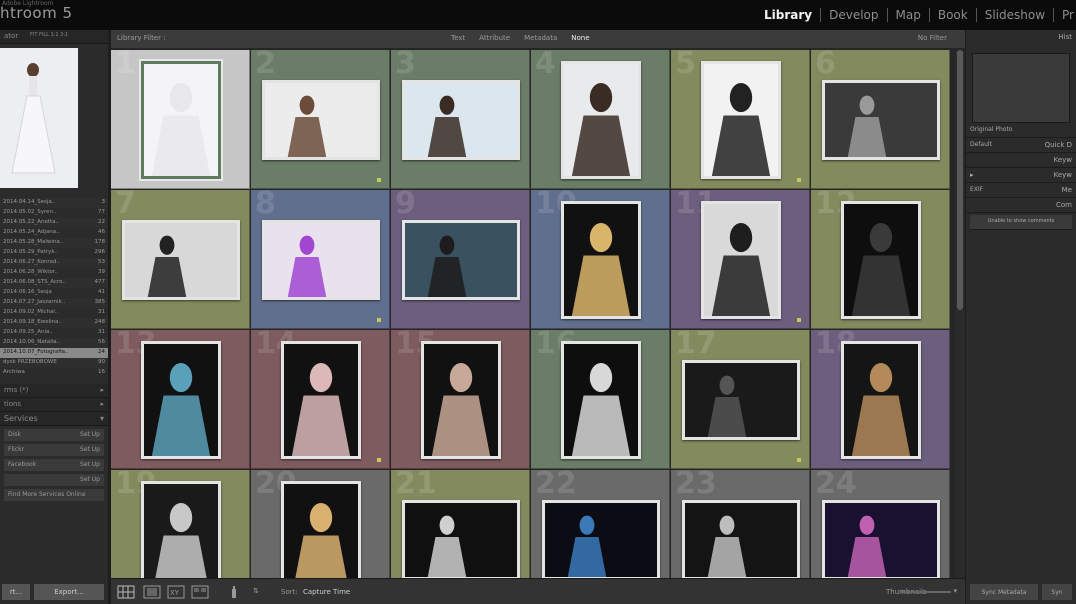  What do you see at coordinates (981, 144) in the screenshot?
I see `quick-develop-preset: Default` at bounding box center [981, 144].